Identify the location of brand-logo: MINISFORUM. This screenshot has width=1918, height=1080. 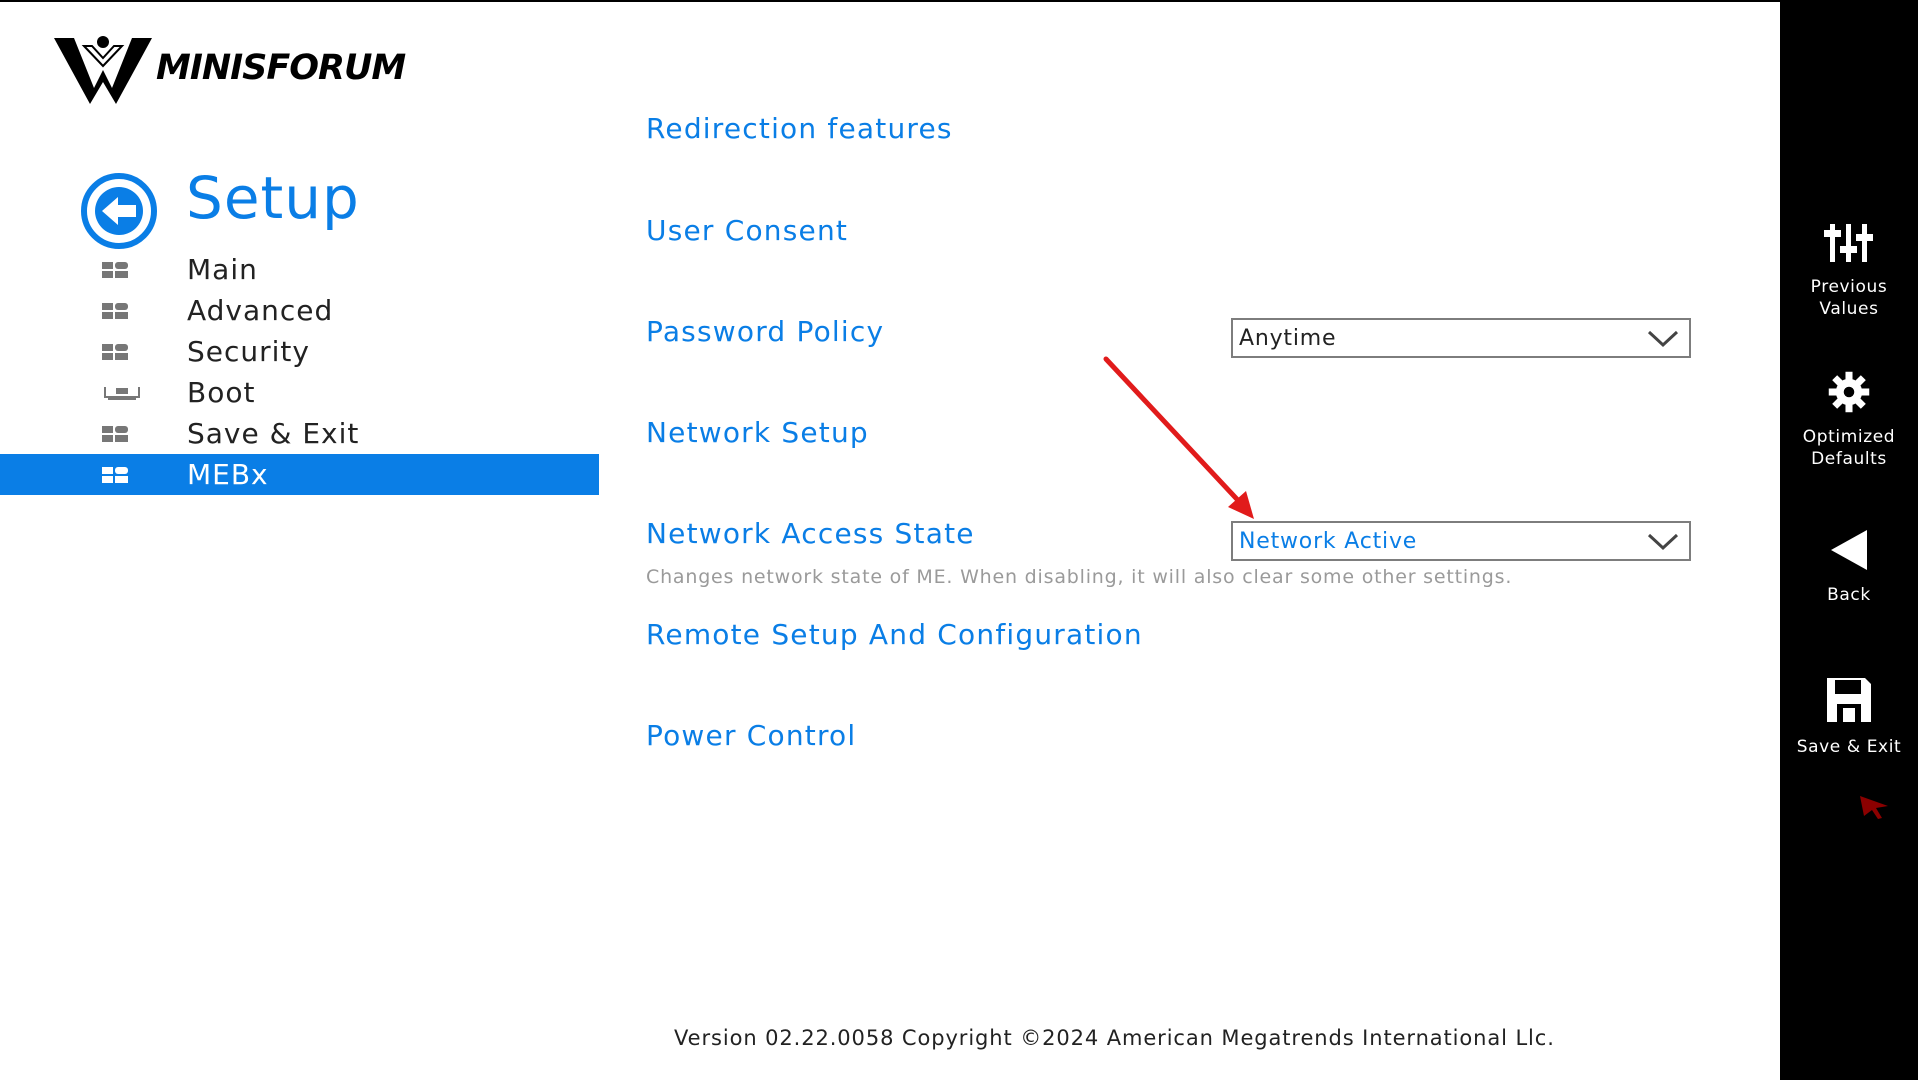
(230, 68).